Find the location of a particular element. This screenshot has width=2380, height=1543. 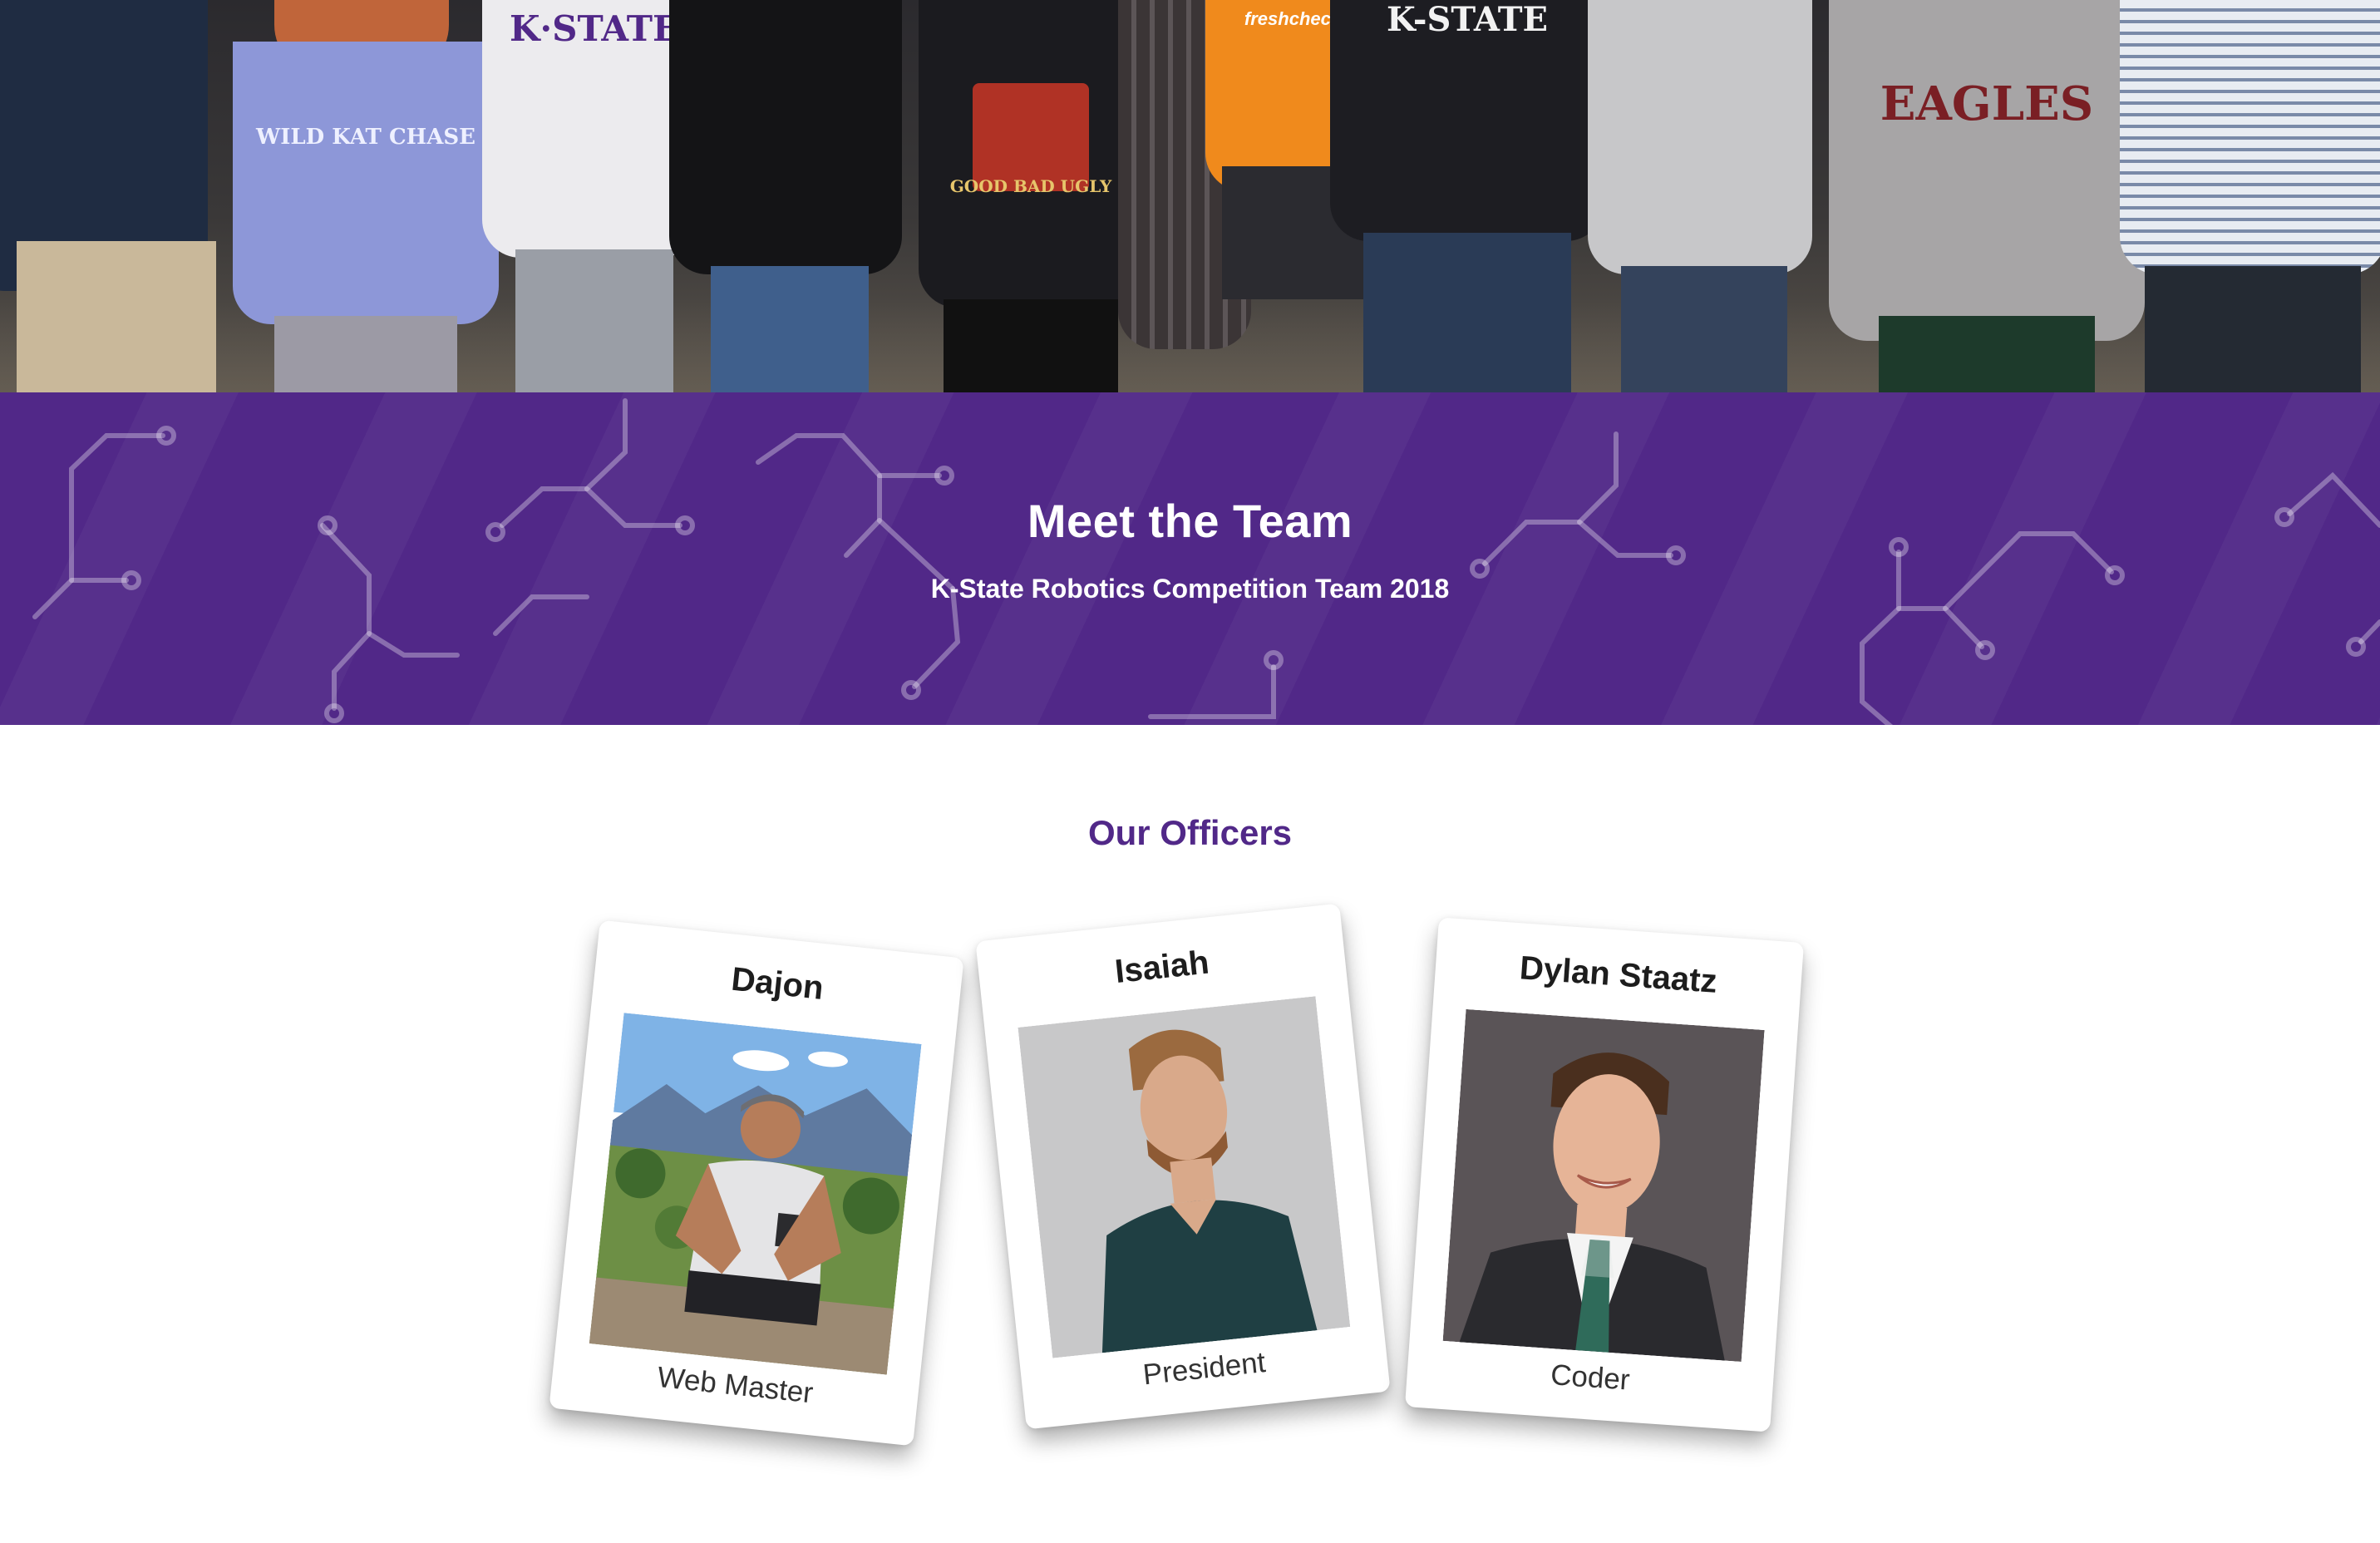

officer-card-dajon: Dajon Web Master is located at coordinates (756, 1183).